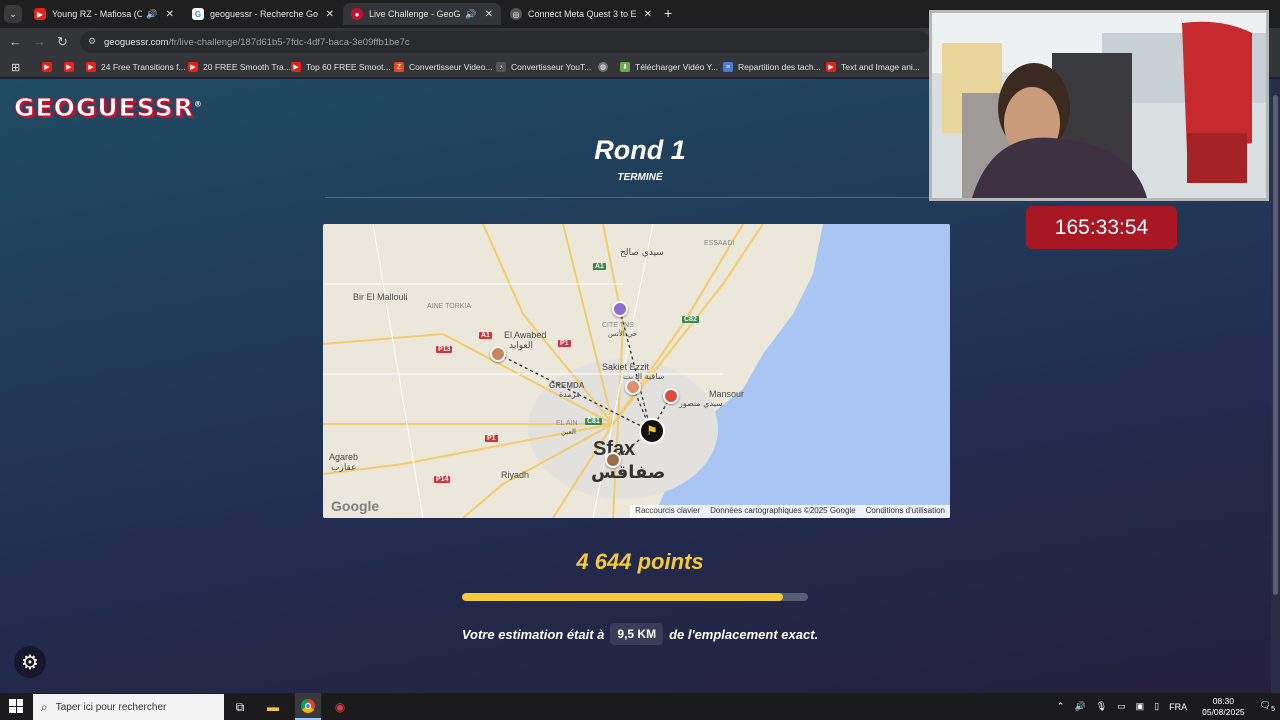  What do you see at coordinates (273, 707) in the screenshot?
I see `file-explorer-icon: ▬` at bounding box center [273, 707].